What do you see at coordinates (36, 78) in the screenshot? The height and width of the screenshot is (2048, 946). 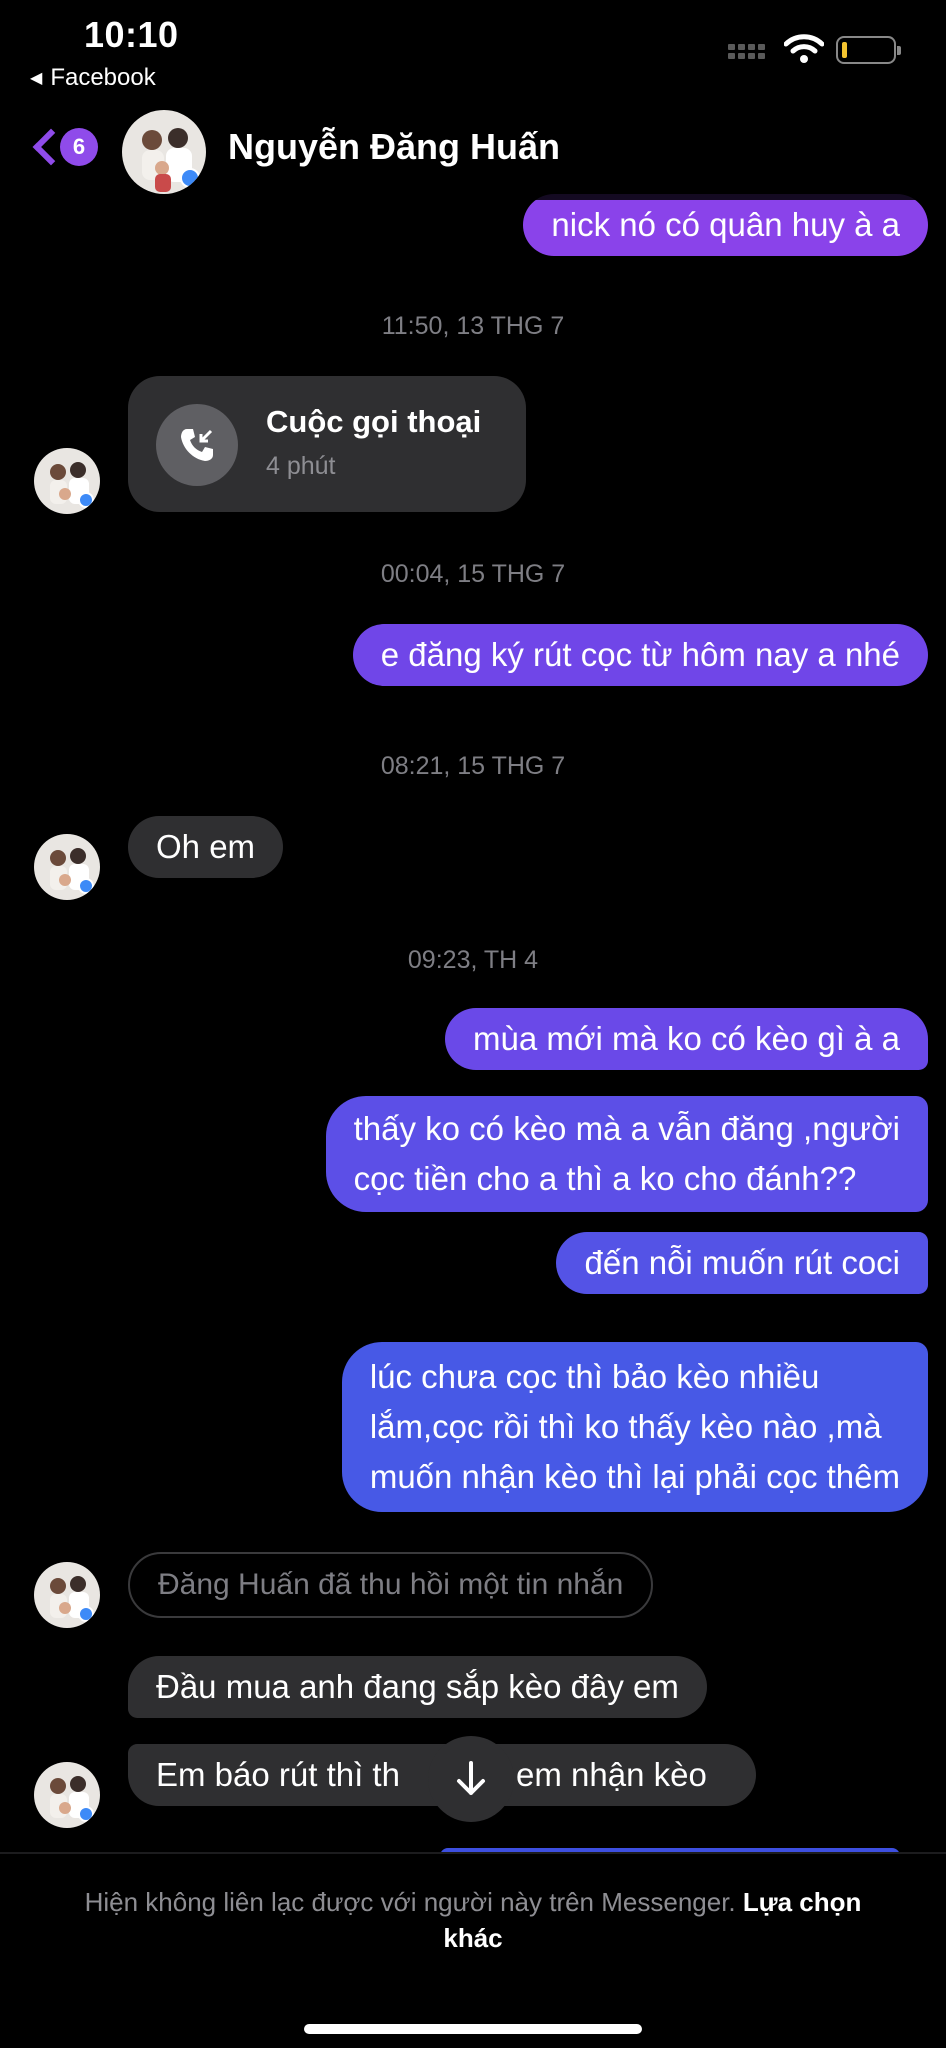 I see `back-triangle-icon: ◀` at bounding box center [36, 78].